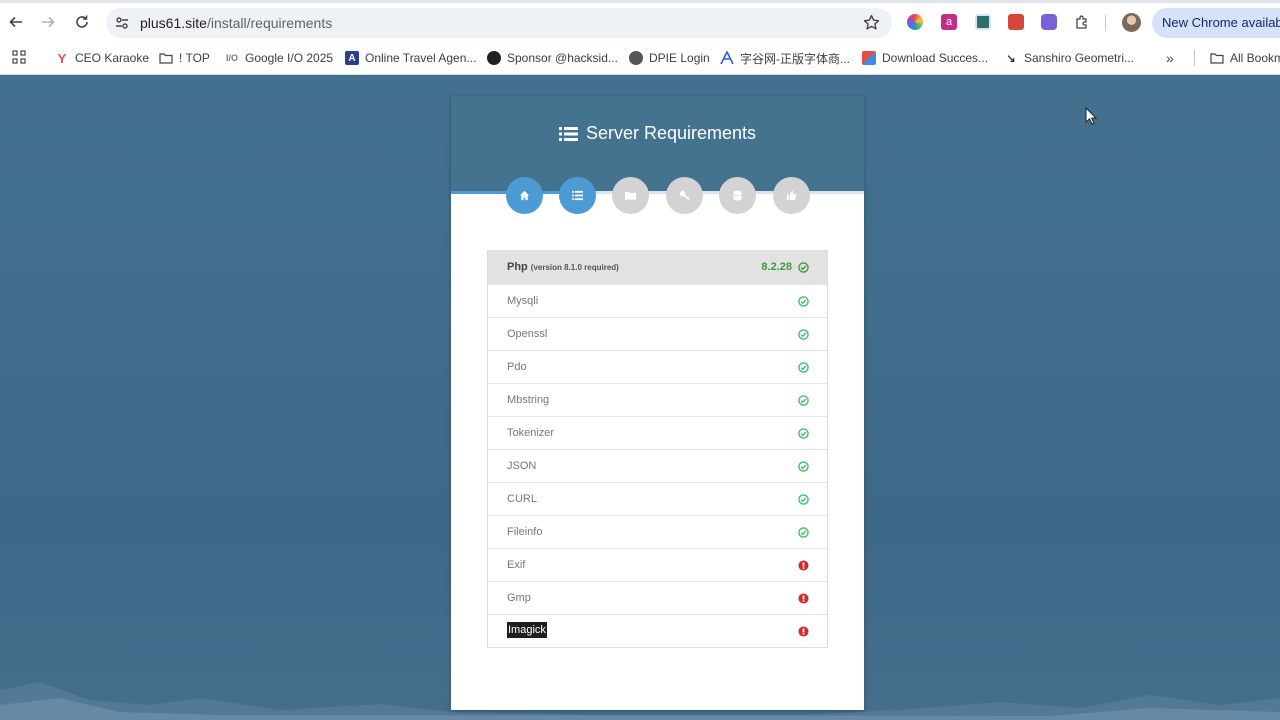 The width and height of the screenshot is (1280, 720). What do you see at coordinates (525, 532) in the screenshot?
I see `requirement-name: Fileinfo` at bounding box center [525, 532].